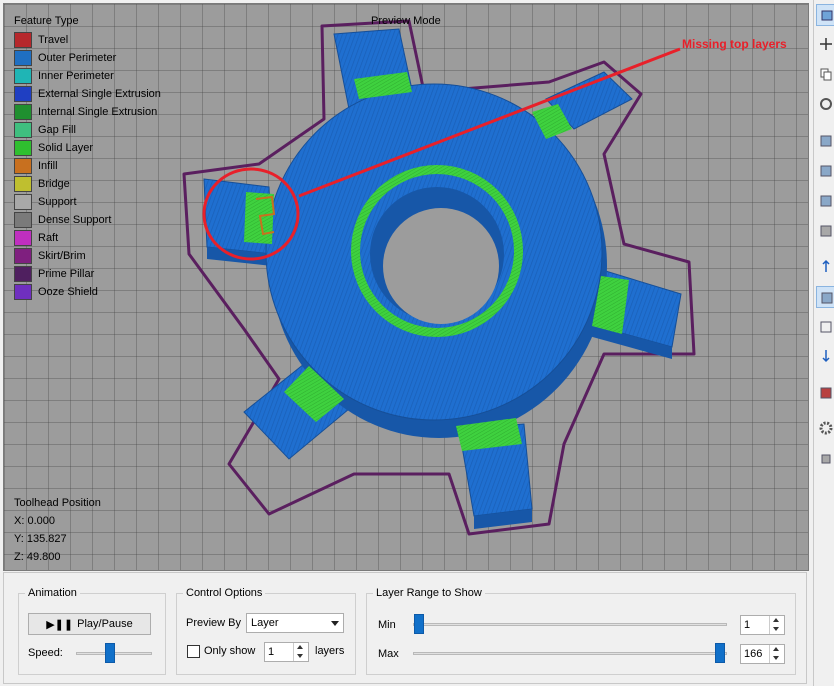 The image size is (834, 686). I want to click on max-slider-track, so click(570, 653).